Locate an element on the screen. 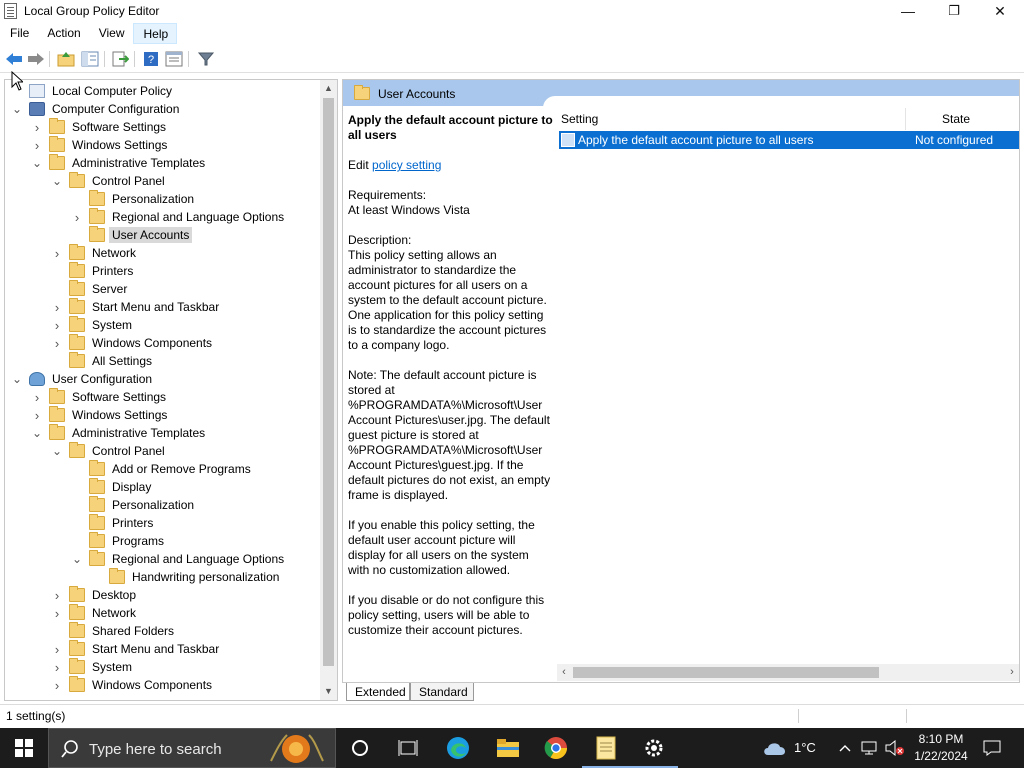 The width and height of the screenshot is (1024, 768). chrome-browser-icon is located at coordinates (556, 748).